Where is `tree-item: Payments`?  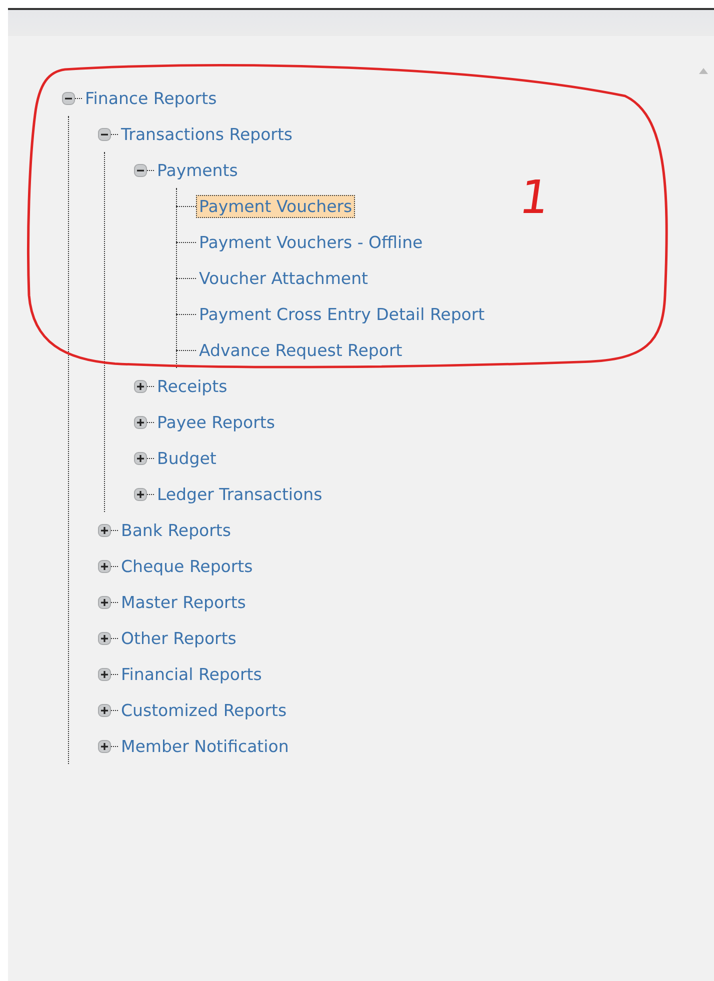 tree-item: Payments is located at coordinates (197, 170).